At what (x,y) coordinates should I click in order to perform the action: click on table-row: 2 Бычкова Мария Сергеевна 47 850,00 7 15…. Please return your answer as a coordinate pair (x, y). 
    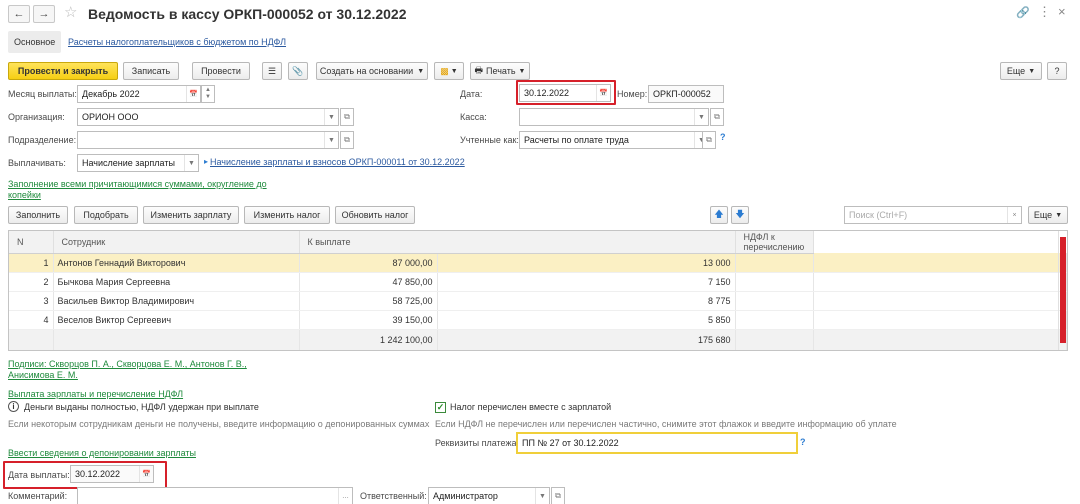
    Looking at the image, I should click on (538, 282).